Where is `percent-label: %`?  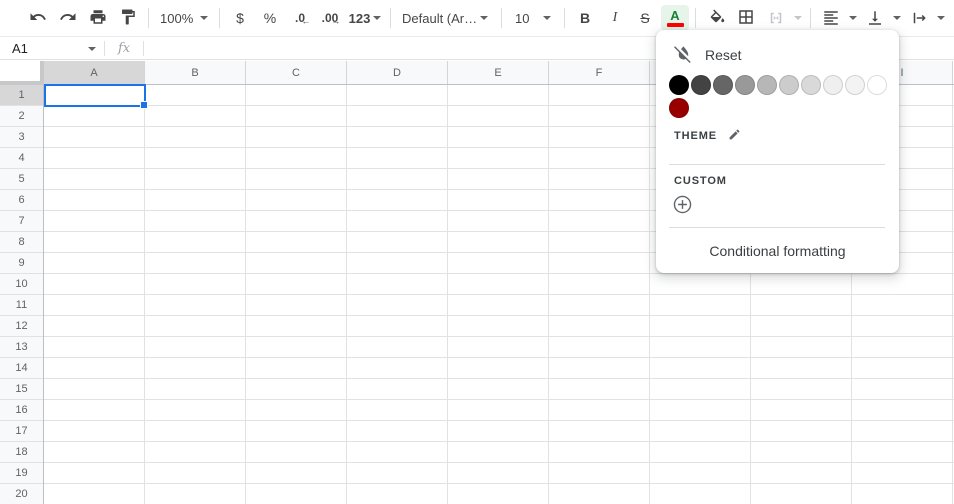
percent-label: % is located at coordinates (270, 18).